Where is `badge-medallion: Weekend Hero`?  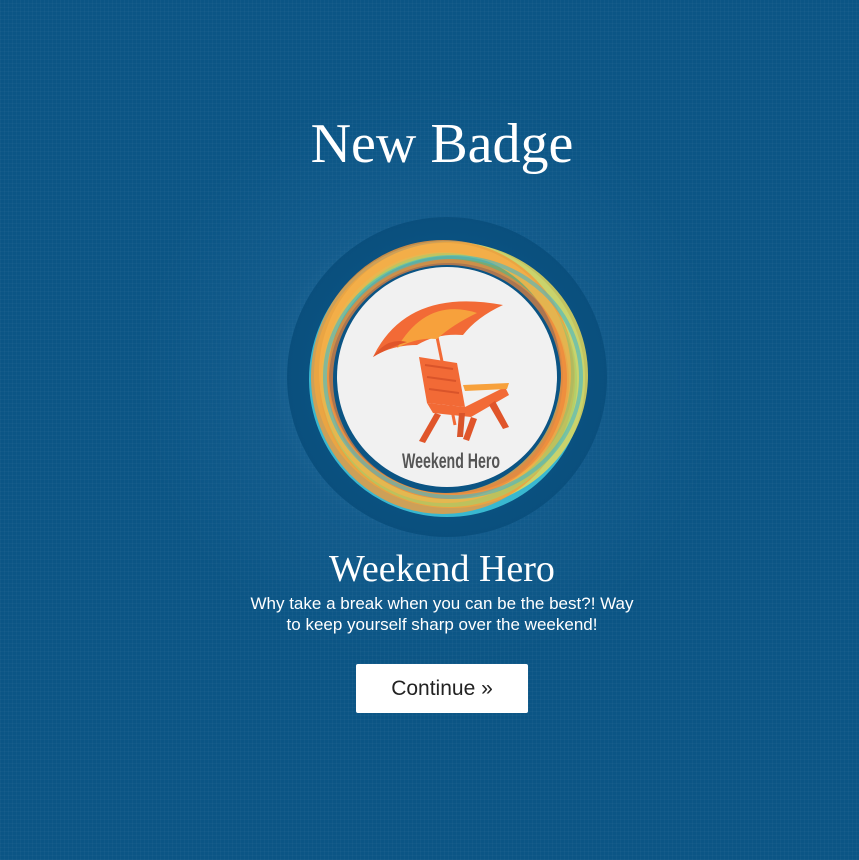
badge-medallion: Weekend Hero is located at coordinates (447, 377).